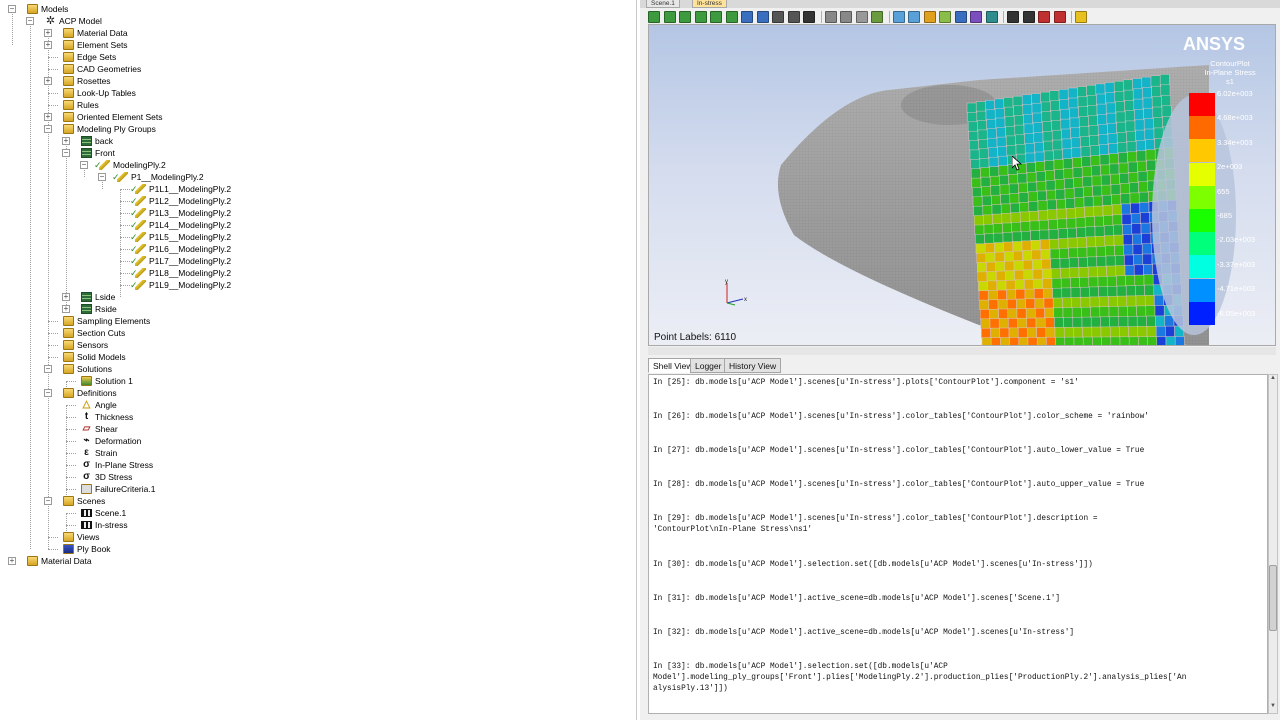 This screenshot has width=1280, height=720. I want to click on tree-item: In-stress, so click(315, 525).